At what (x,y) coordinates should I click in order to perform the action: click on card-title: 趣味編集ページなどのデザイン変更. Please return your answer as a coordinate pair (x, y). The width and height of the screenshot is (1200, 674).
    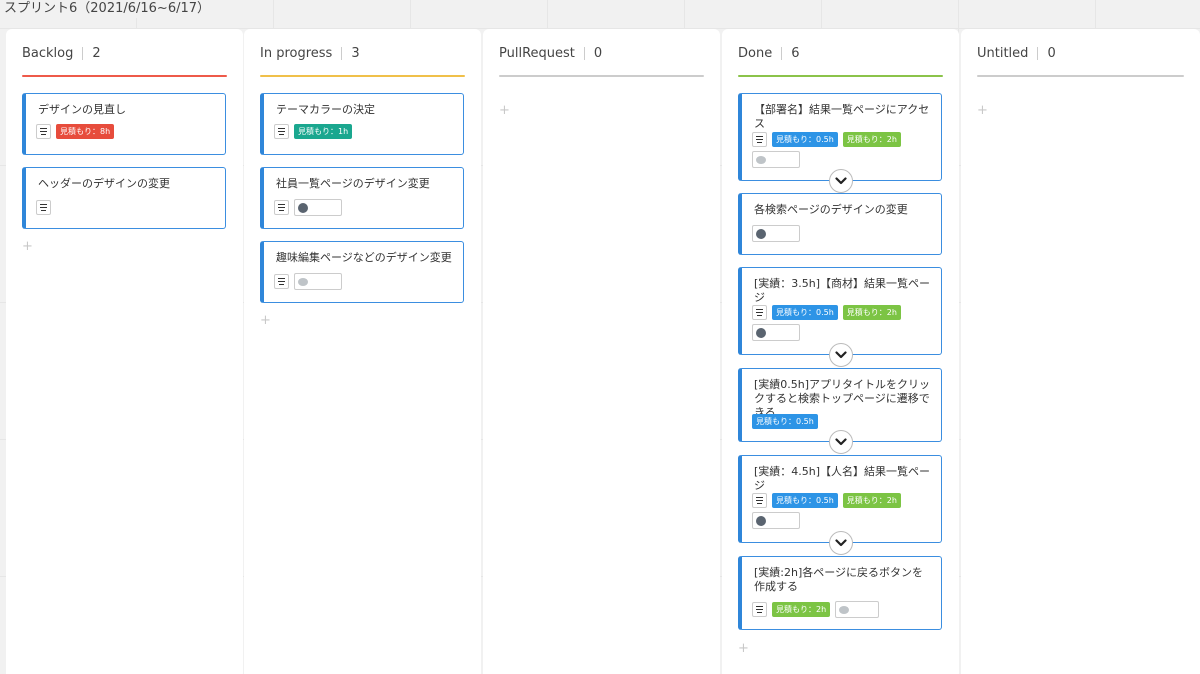
    Looking at the image, I should click on (364, 257).